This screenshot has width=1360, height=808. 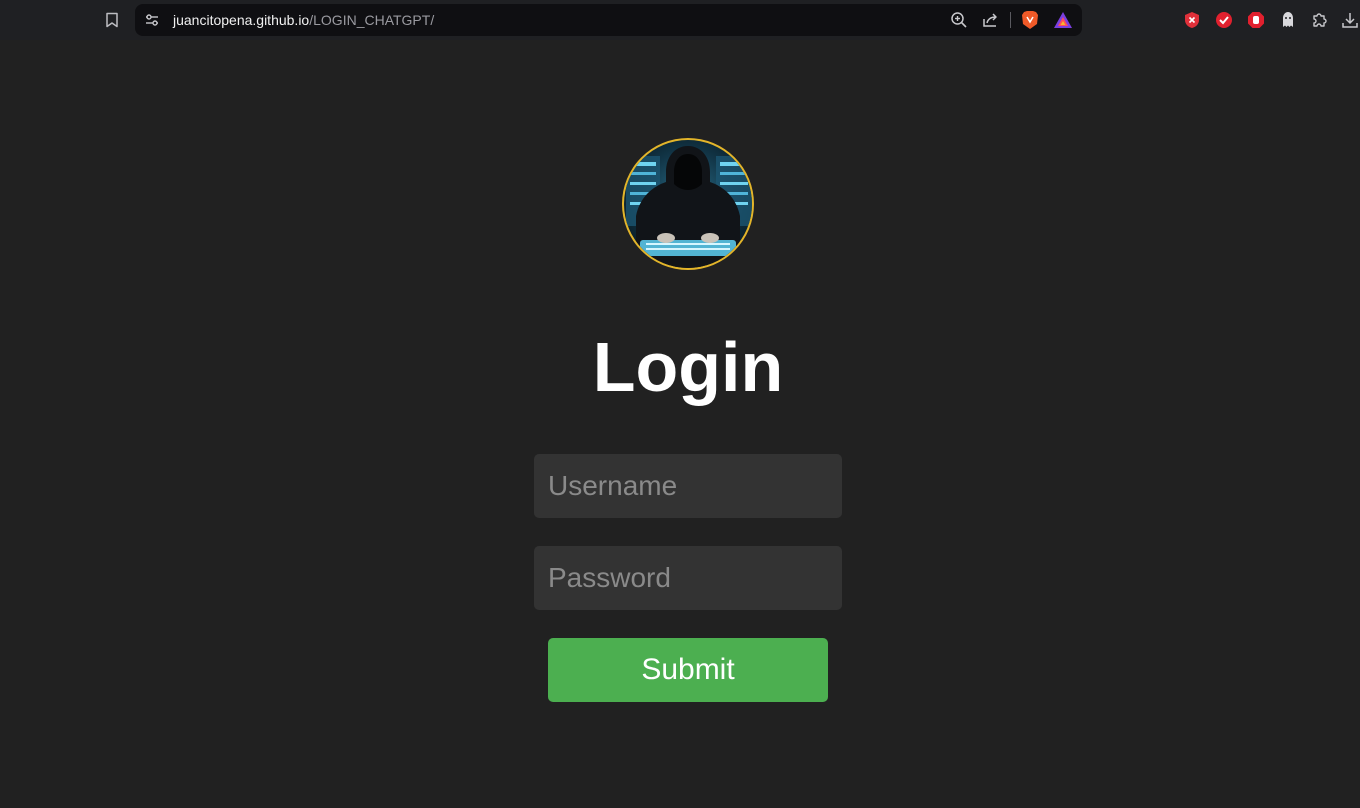 What do you see at coordinates (1192, 20) in the screenshot?
I see `shield-x-extension-icon` at bounding box center [1192, 20].